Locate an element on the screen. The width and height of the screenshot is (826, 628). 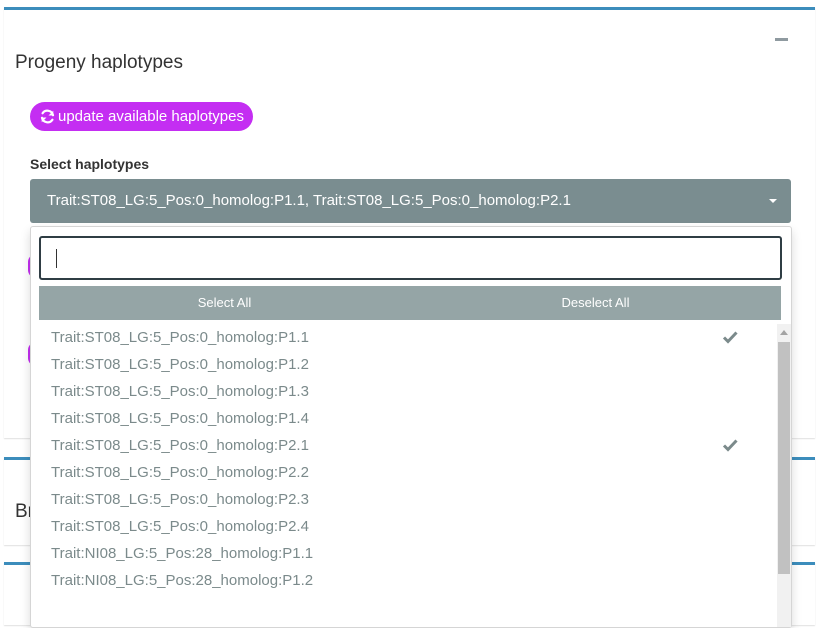
option-label: Trait:ST08_LG:5_Pos:0_homolog:P1.3 is located at coordinates (180, 391).